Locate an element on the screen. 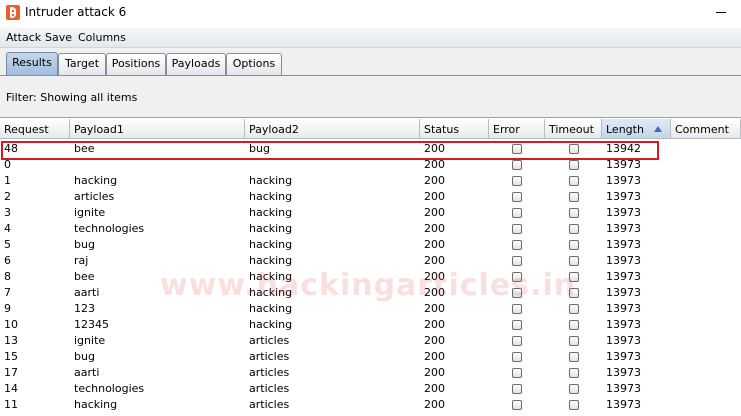 This screenshot has width=741, height=416. column-header-status: Status is located at coordinates (454, 129).